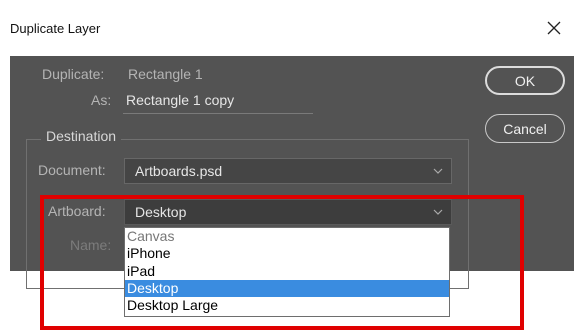 The image size is (574, 330). I want to click on artboard-option: iPad, so click(287, 271).